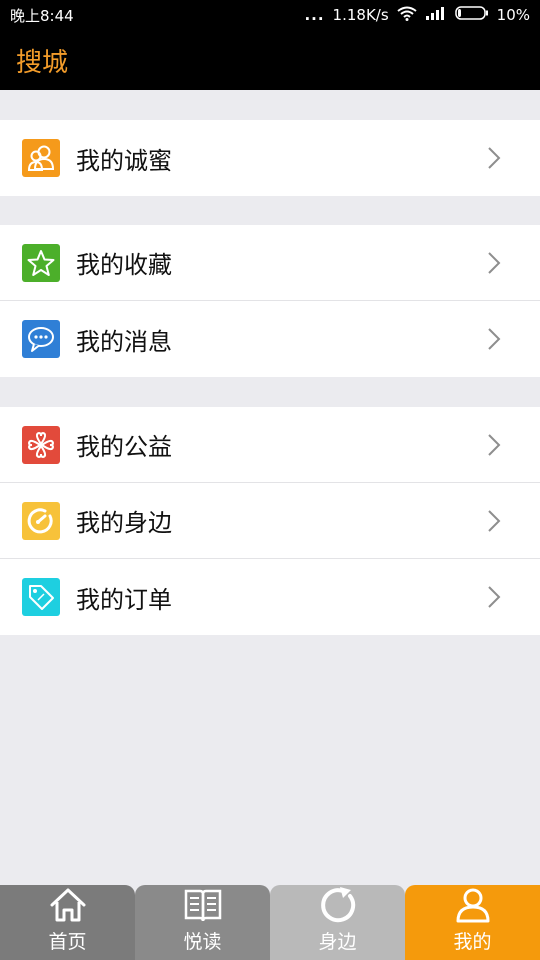 Image resolution: width=540 pixels, height=960 pixels. I want to click on nearby-icon, so click(41, 520).